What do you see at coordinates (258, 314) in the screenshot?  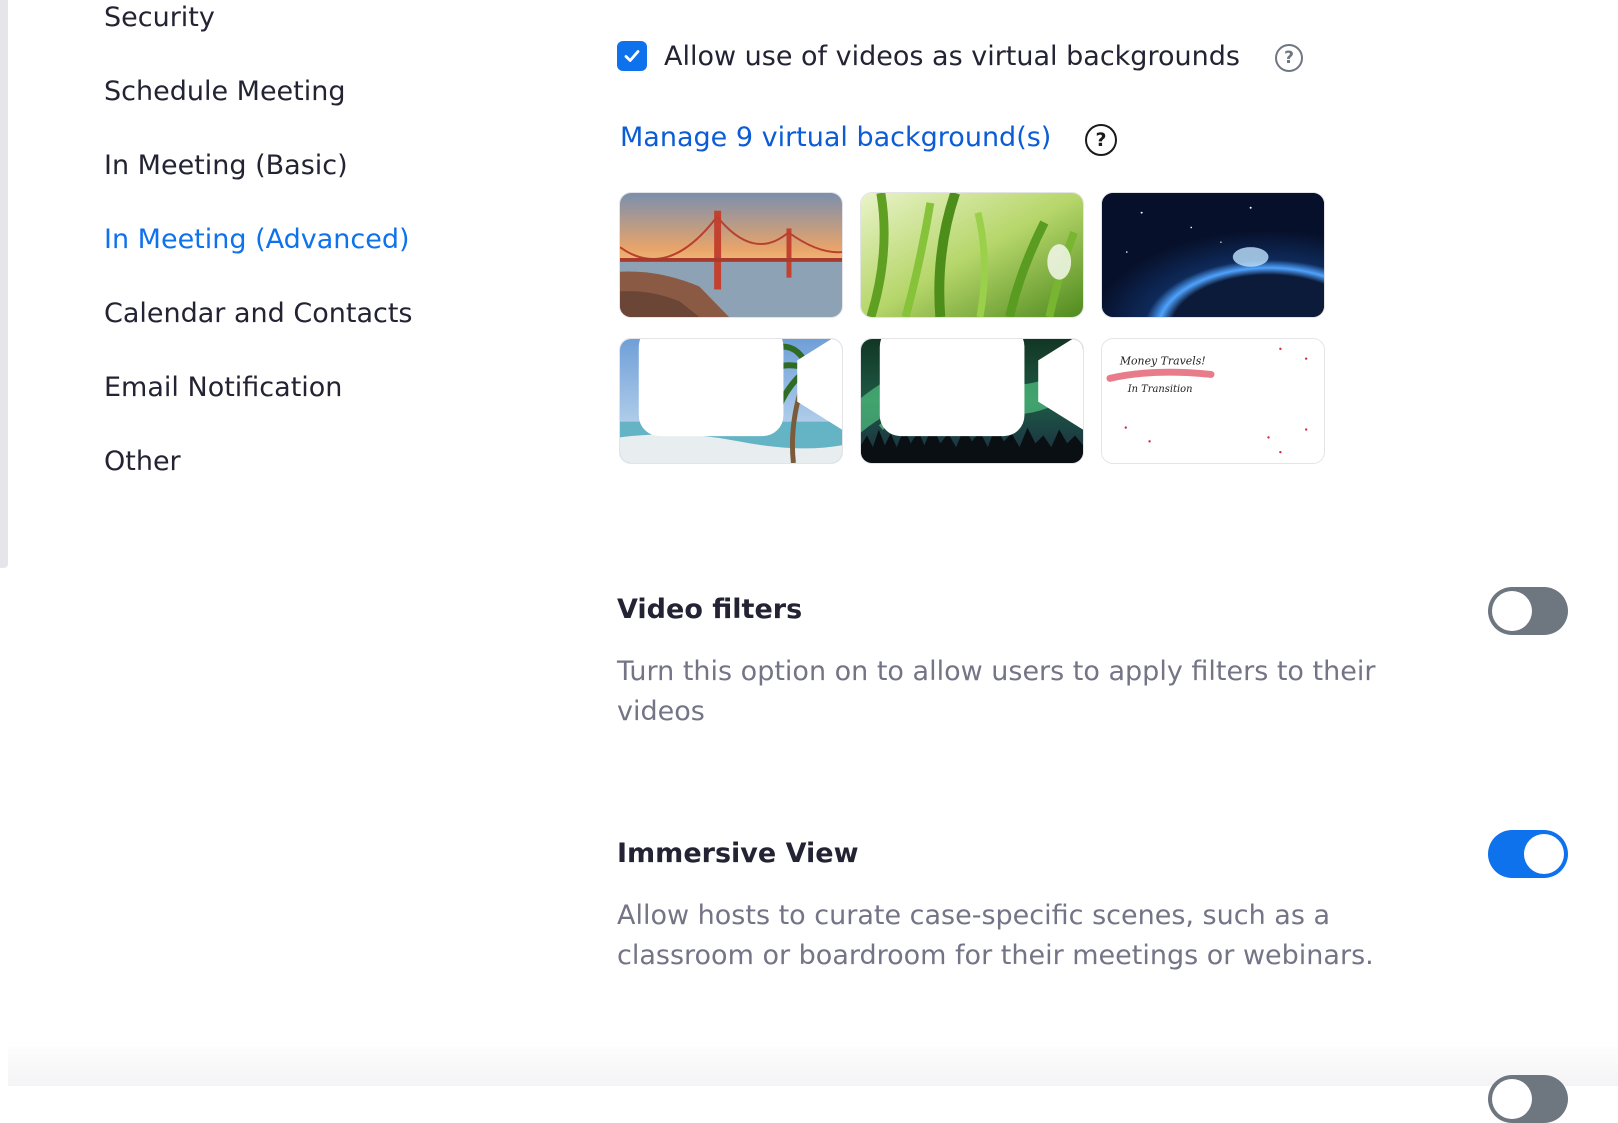 I see `sidebar-item-calendar-and-contacts: Calendar and Contacts` at bounding box center [258, 314].